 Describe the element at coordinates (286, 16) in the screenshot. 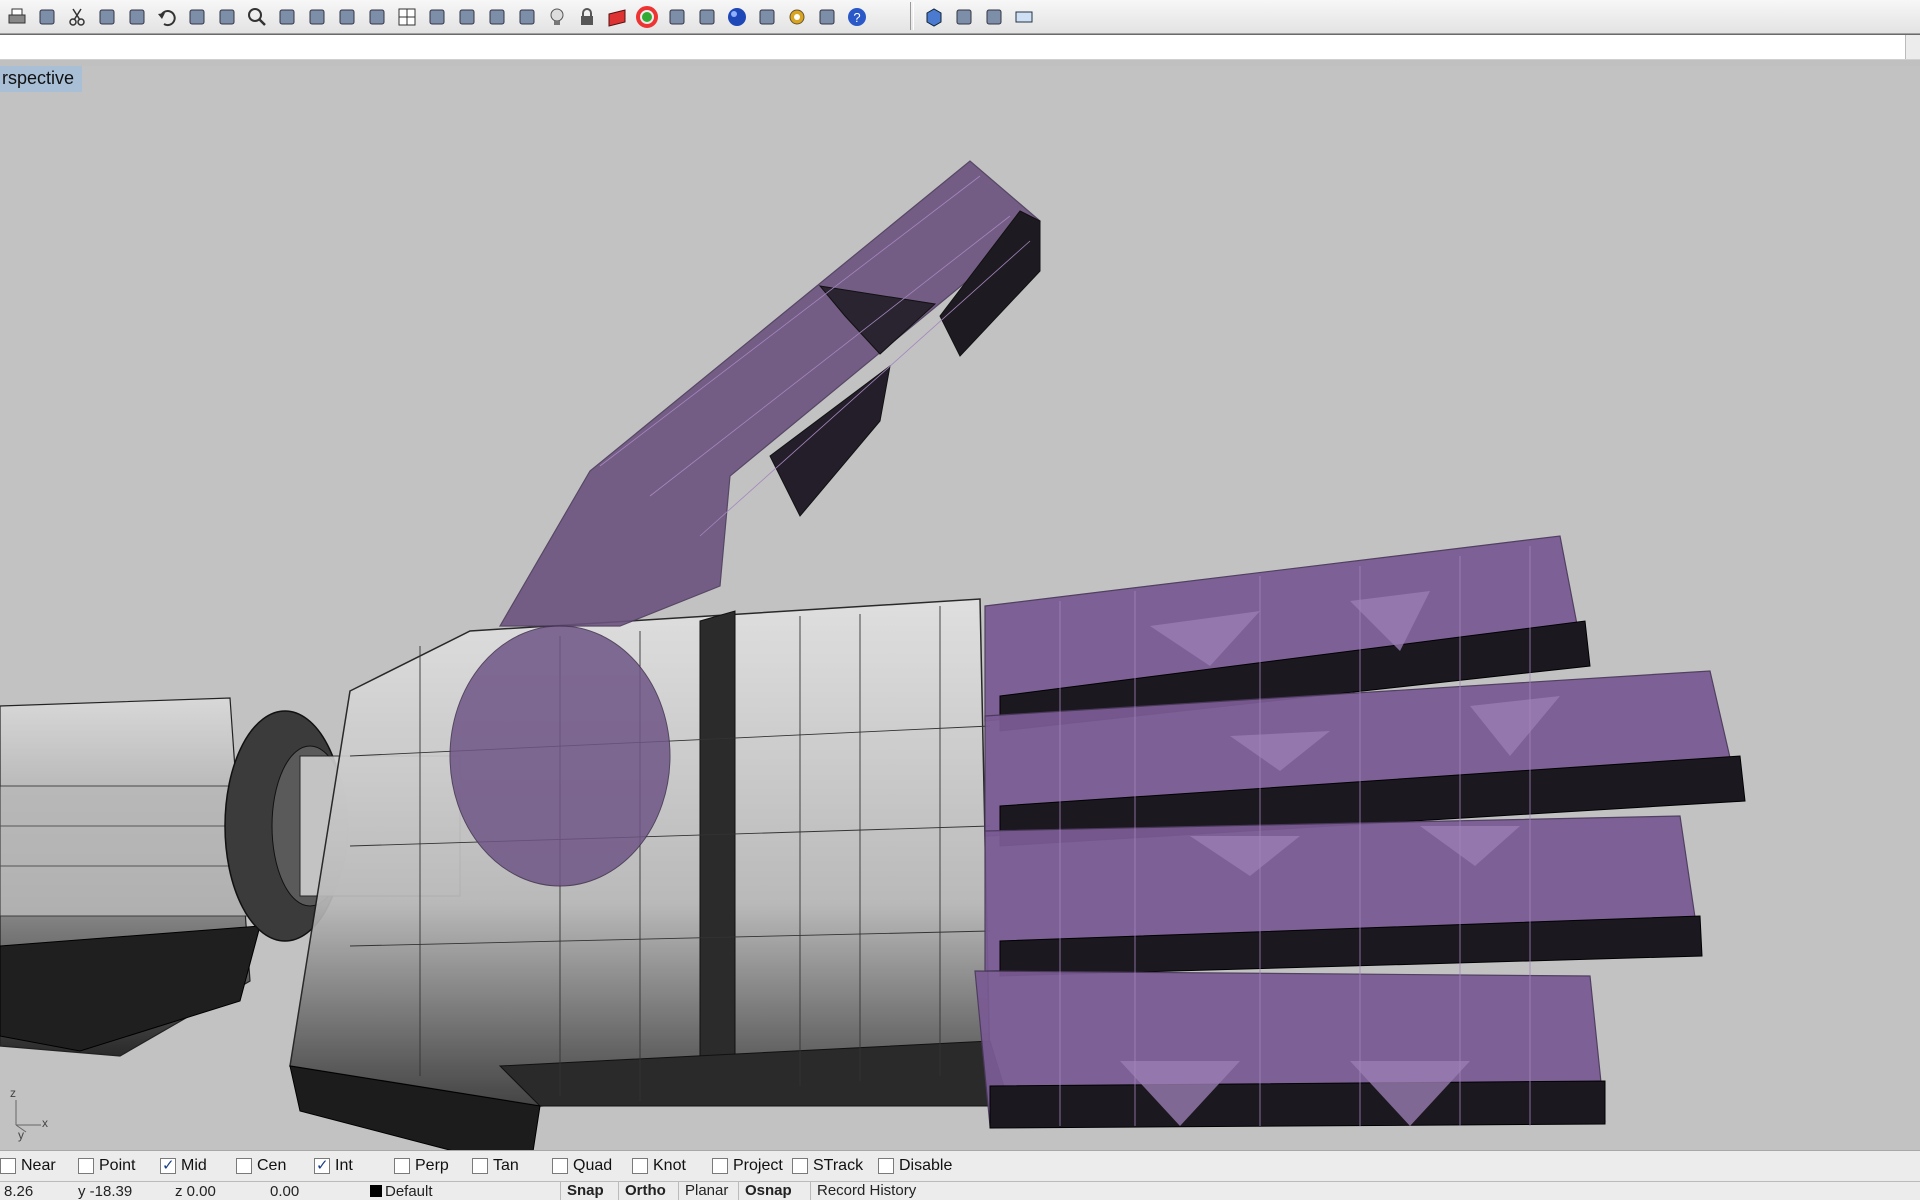

I see `zoom-window-icon` at that location.